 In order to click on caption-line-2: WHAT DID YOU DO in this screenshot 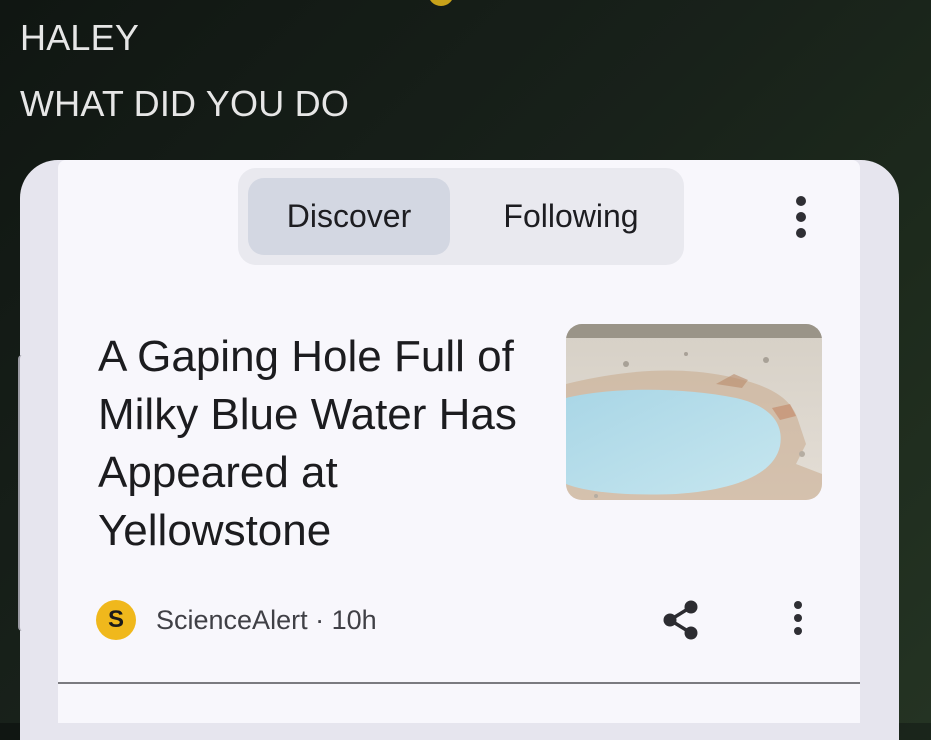, I will do `click(185, 103)`.